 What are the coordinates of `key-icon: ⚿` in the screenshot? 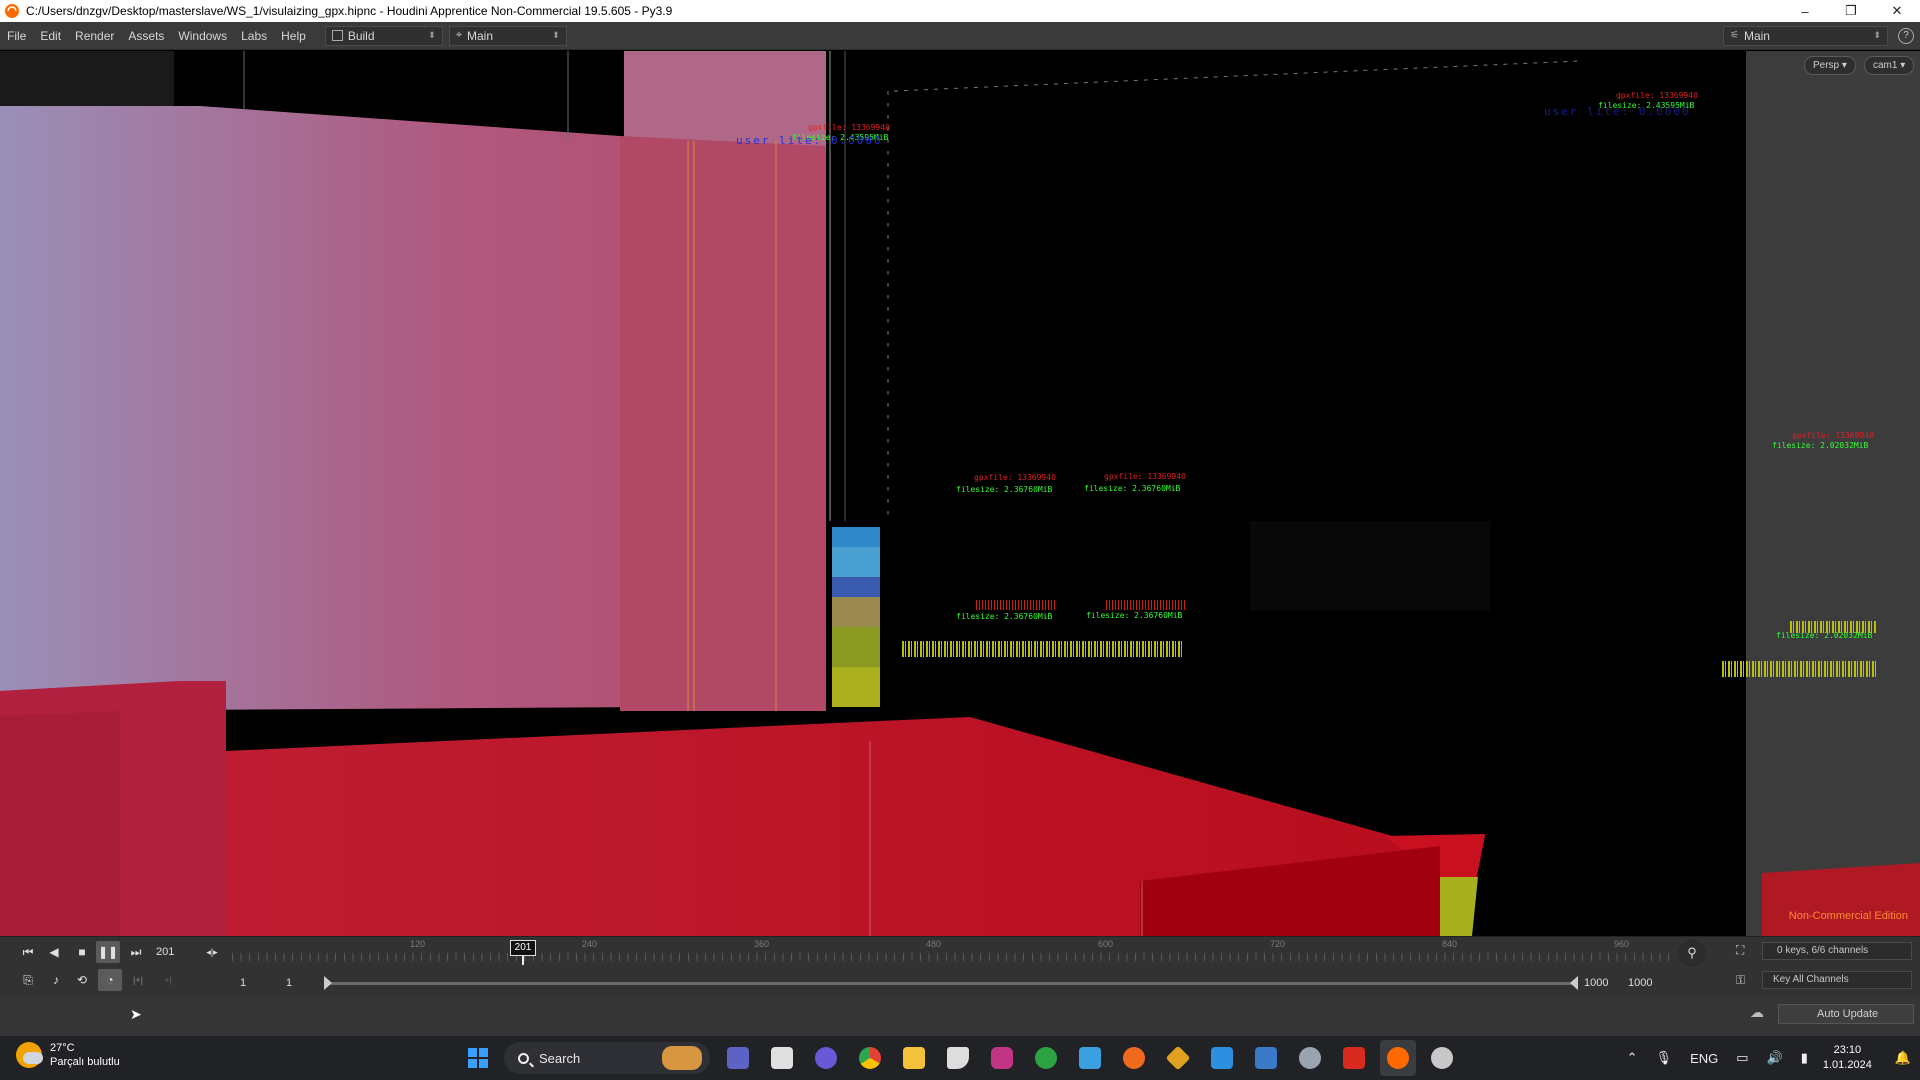 It's located at (1740, 980).